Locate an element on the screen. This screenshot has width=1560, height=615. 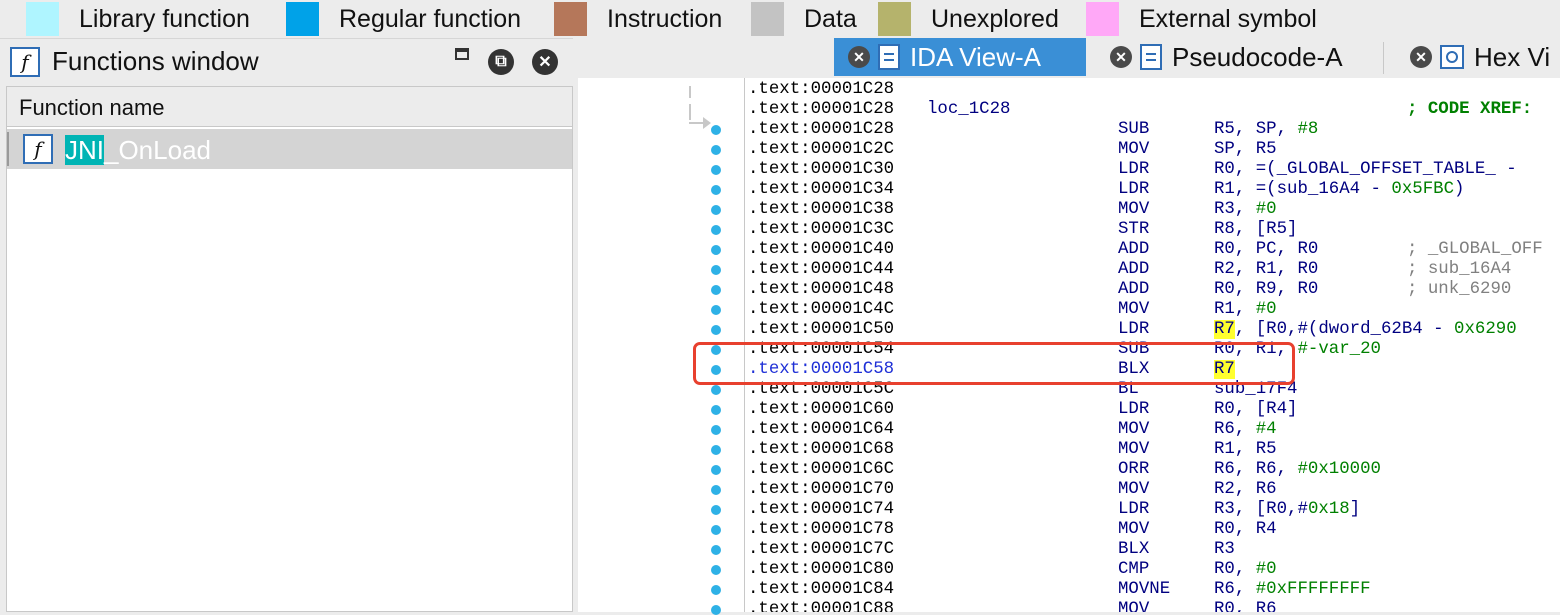
tab-ida-view-a: ✕ IDA View-A is located at coordinates (960, 57).